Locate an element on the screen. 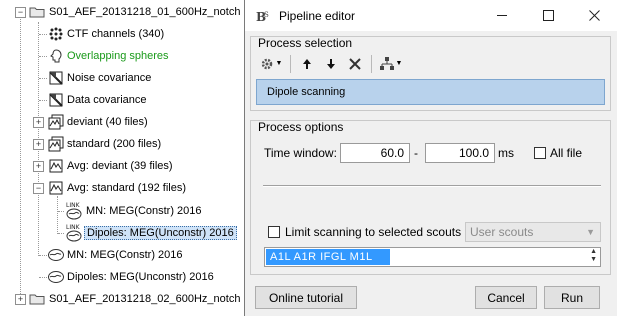 Image resolution: width=617 pixels, height=316 pixels. tree-item-label: standard (200 files) is located at coordinates (114, 144).